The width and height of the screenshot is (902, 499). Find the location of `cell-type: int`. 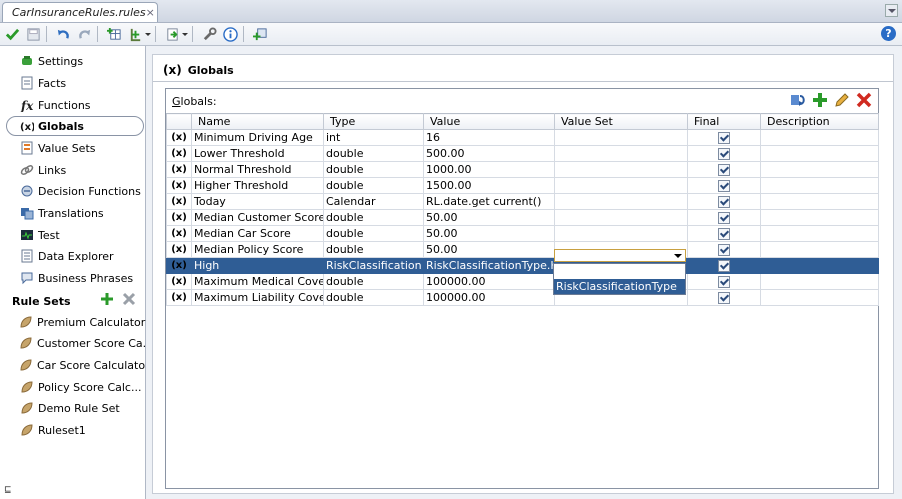

cell-type: int is located at coordinates (373, 137).